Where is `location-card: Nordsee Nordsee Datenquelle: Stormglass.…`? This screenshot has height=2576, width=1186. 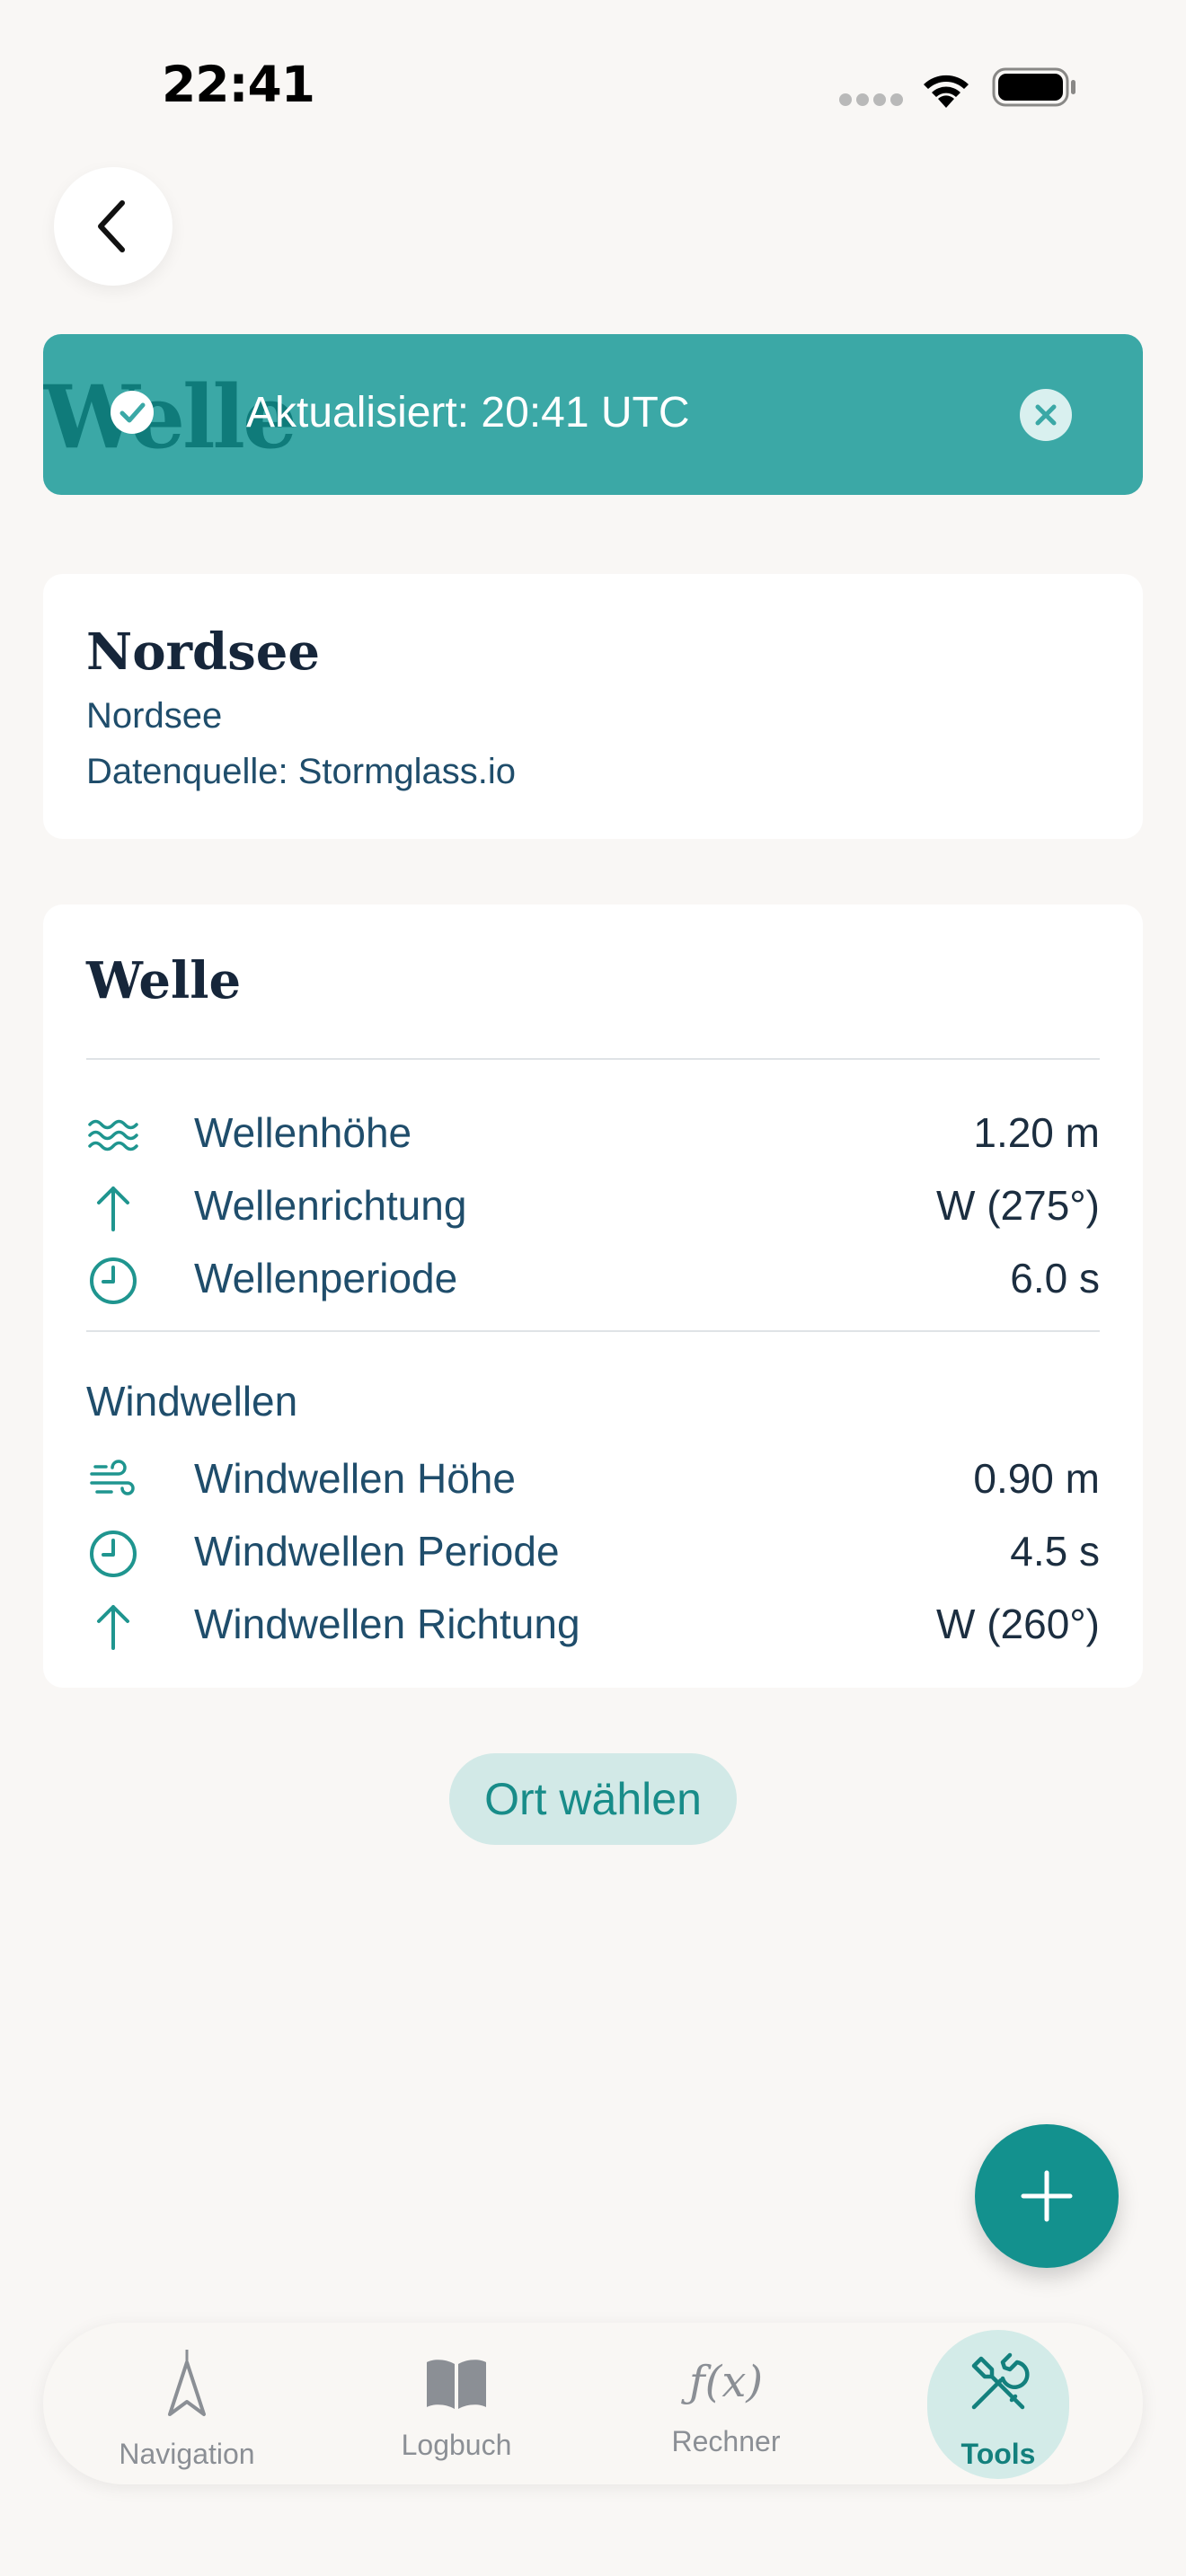
location-card: Nordsee Nordsee Datenquelle: Stormglass.… is located at coordinates (593, 706).